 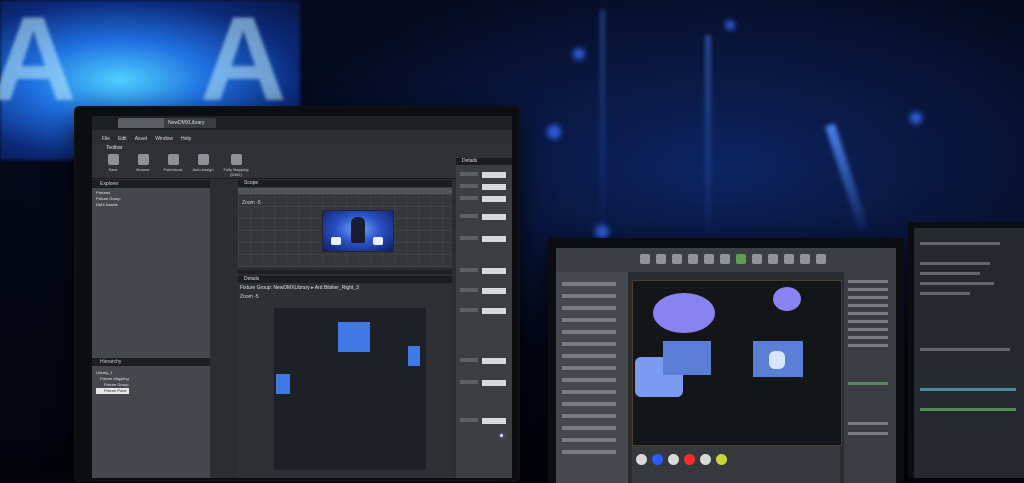 I want to click on auto-assign-button: Auto Assign, so click(x=203, y=163).